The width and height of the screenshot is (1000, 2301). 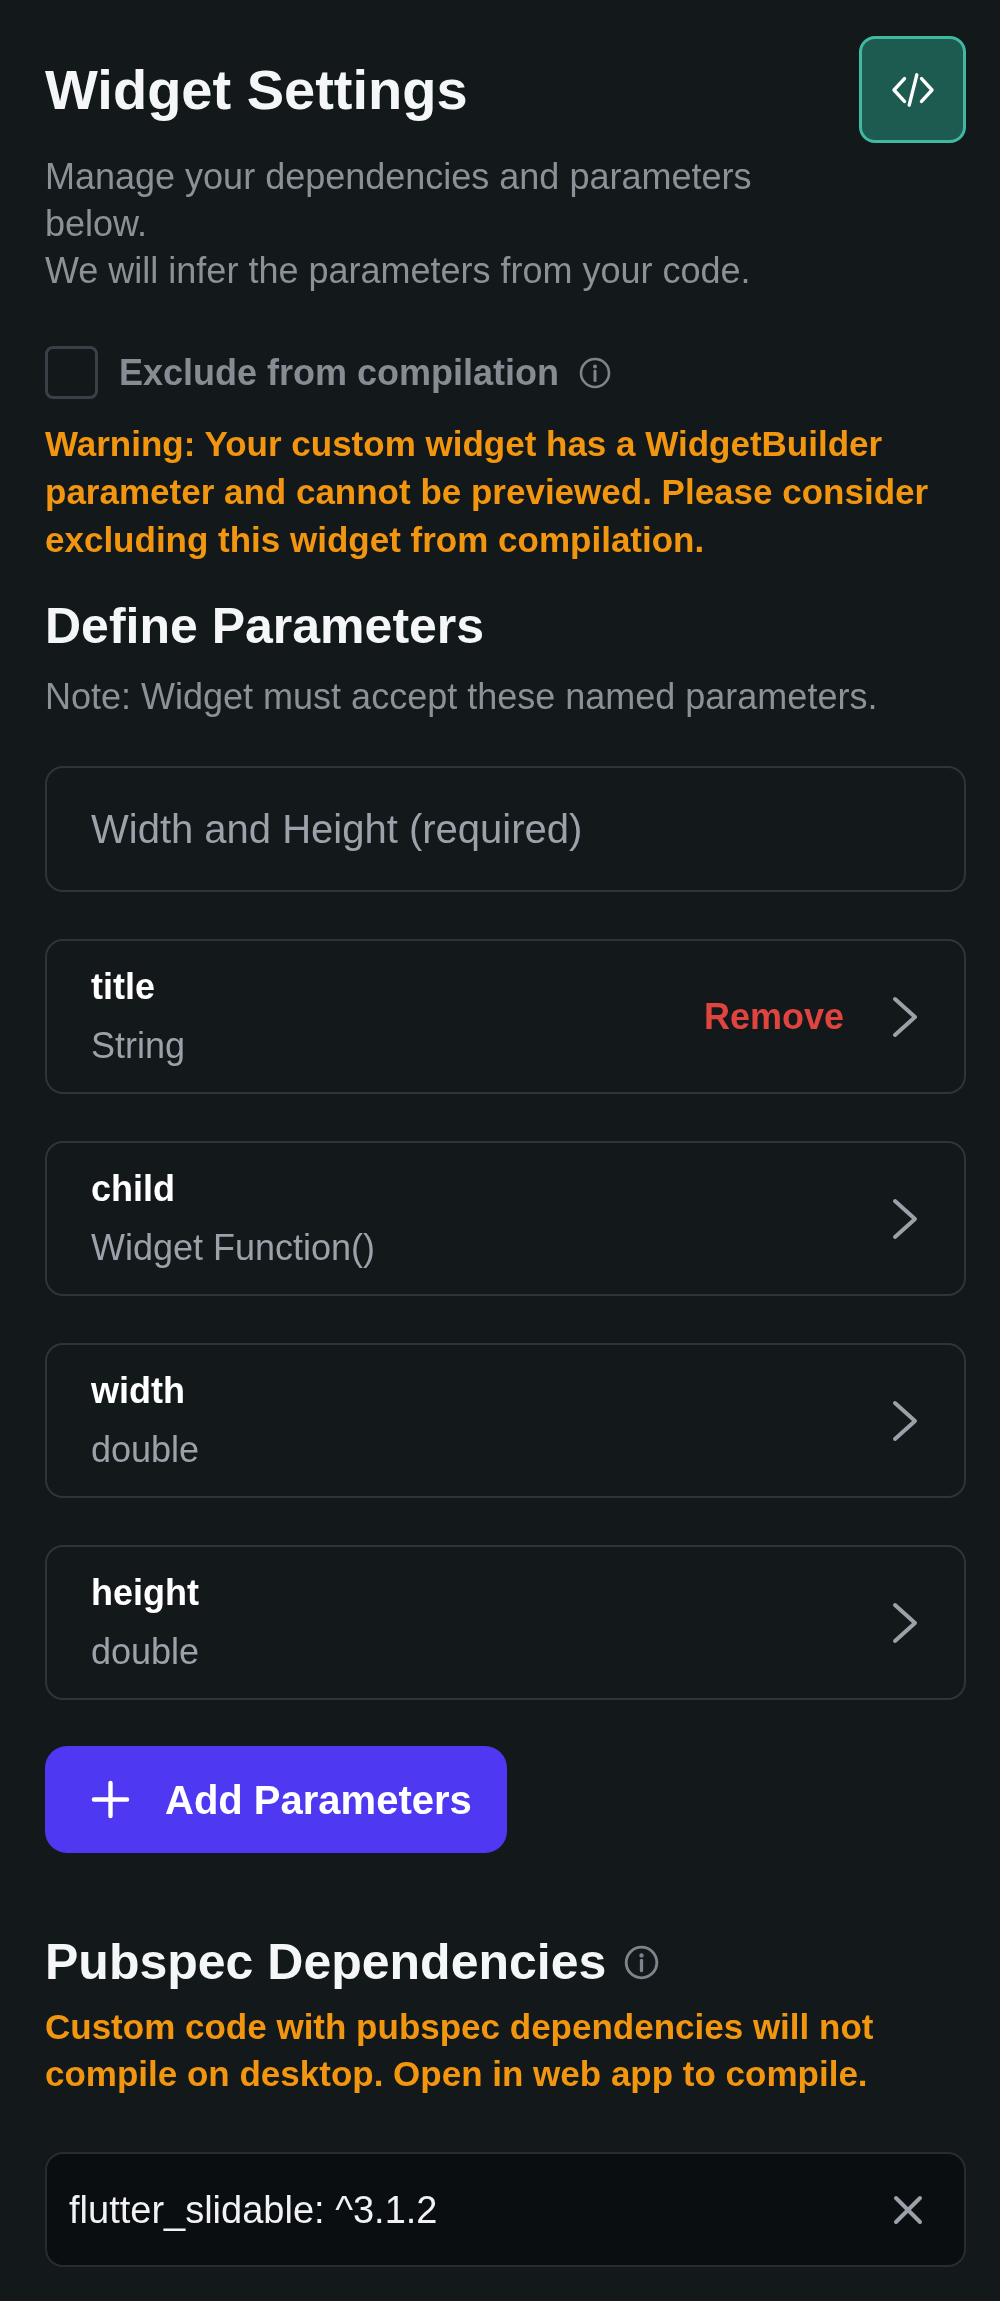 I want to click on description-text: Manage your dependencies and parameters below., so click(x=399, y=200).